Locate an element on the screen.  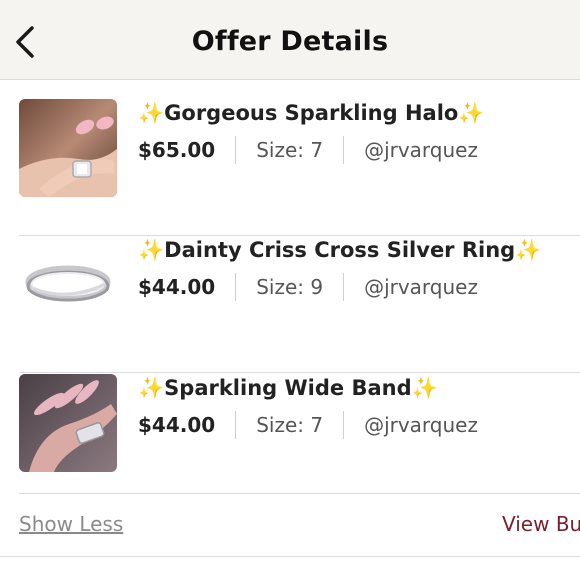
item-price: $65.00 is located at coordinates (177, 150).